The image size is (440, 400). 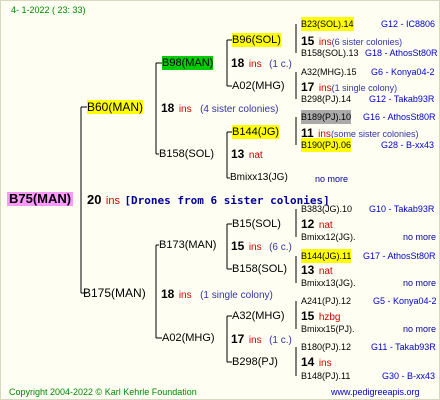 What do you see at coordinates (308, 224) in the screenshot?
I see `gen3-count: 12` at bounding box center [308, 224].